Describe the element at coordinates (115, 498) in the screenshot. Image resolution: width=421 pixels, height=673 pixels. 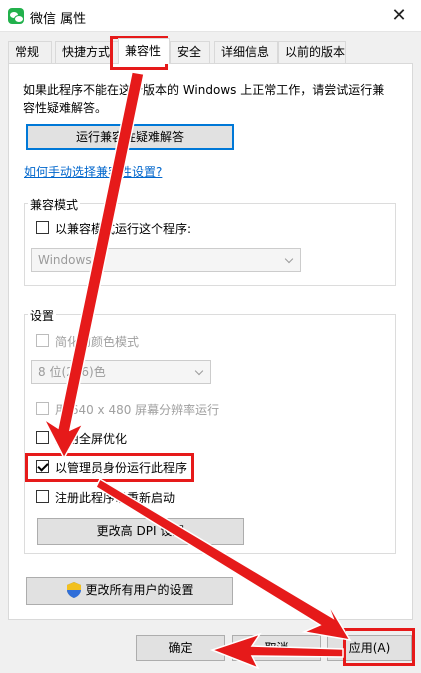
I see `register-restart-label: 注册此程序以重新启动` at that location.